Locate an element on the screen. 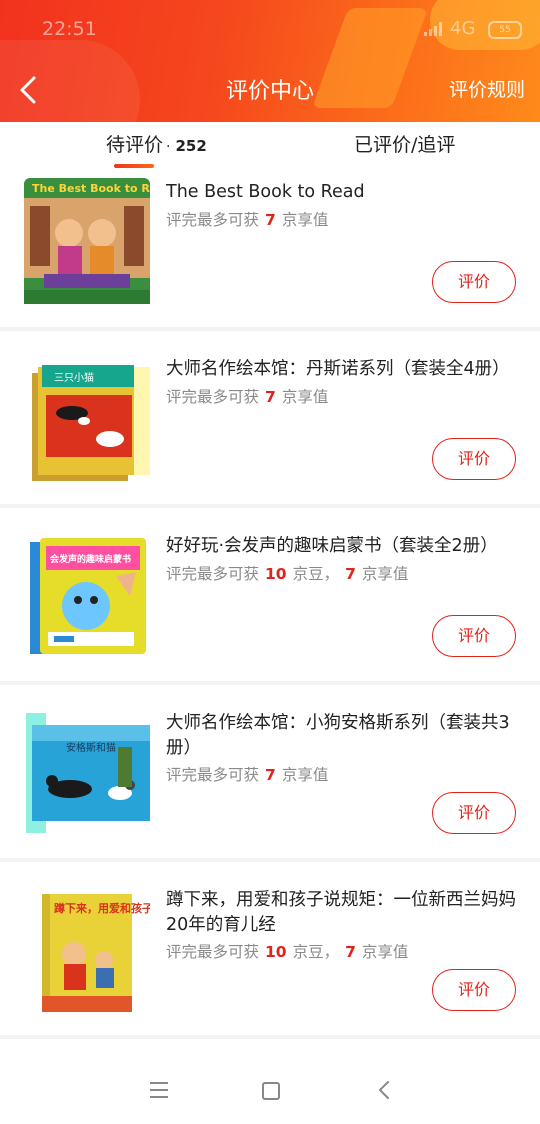 Image resolution: width=540 pixels, height=1124 pixels. product-title: 大师名作绘本馆：丹斯诺系列（套装全4册） is located at coordinates (342, 369).